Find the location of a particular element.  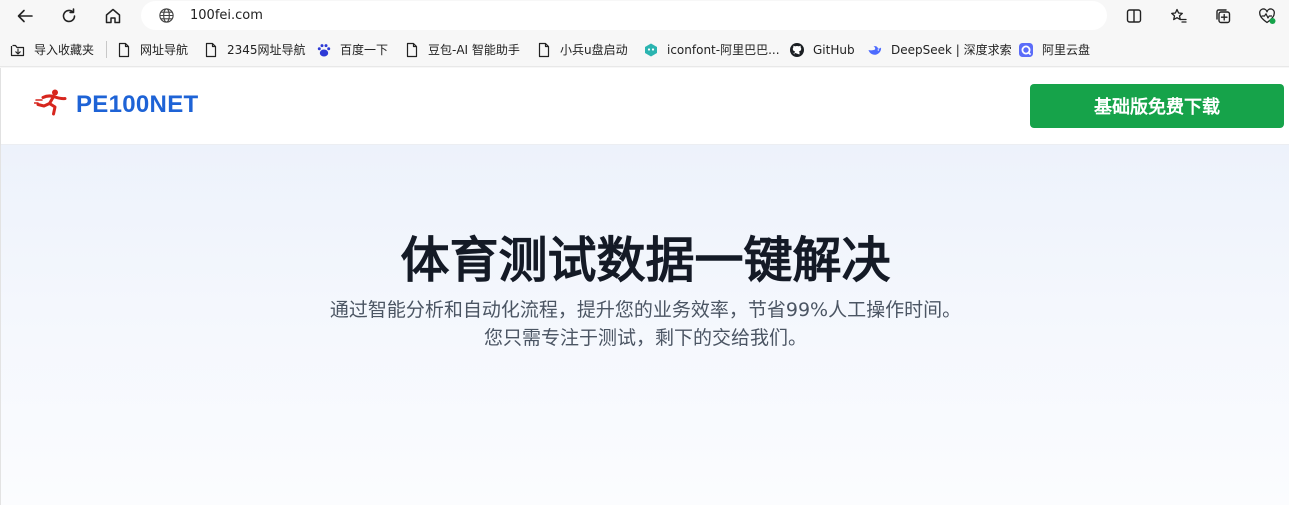

split-screen-button is located at coordinates (1134, 16).